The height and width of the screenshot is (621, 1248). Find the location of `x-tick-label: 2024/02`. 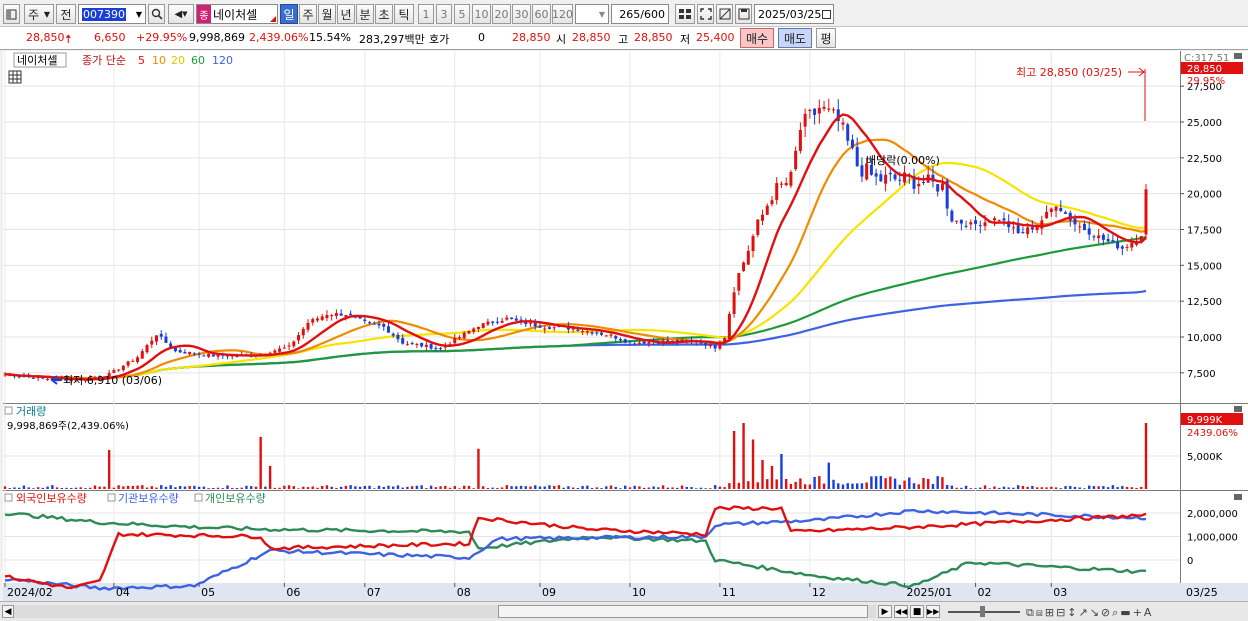

x-tick-label: 2024/02 is located at coordinates (30, 592).